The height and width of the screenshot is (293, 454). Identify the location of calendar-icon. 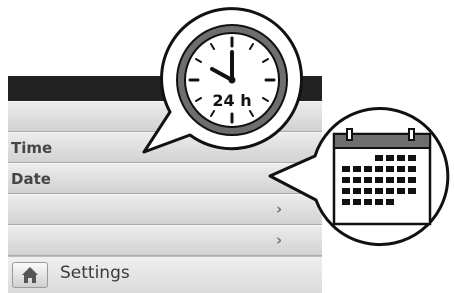
(382, 177).